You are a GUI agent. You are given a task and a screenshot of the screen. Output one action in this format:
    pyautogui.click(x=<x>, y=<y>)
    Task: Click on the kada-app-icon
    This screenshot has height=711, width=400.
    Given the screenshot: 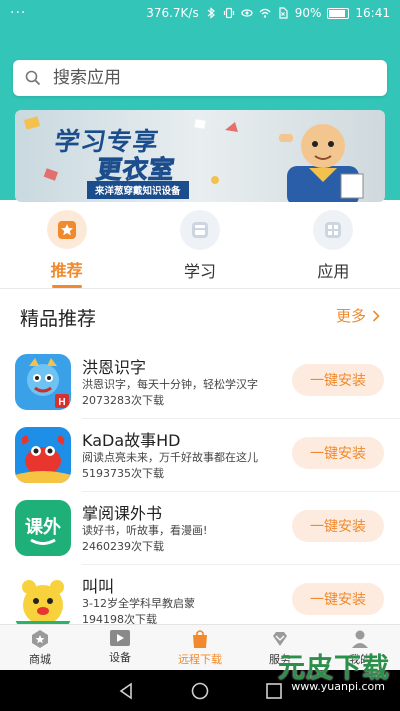 What is the action you would take?
    pyautogui.click(x=43, y=455)
    